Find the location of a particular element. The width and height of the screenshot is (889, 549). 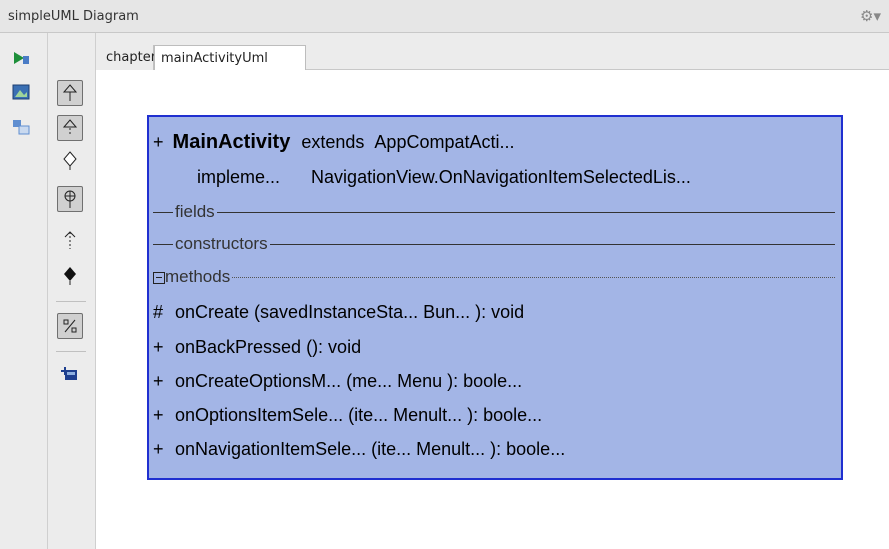

method-signature: onBackPressed (): void is located at coordinates (268, 347).